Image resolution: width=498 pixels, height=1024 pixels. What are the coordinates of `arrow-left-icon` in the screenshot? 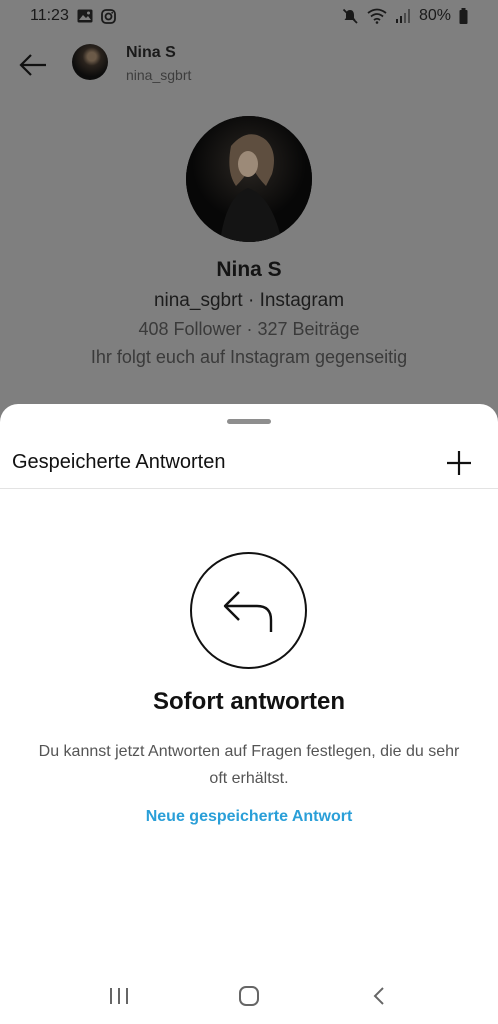 It's located at (32, 65).